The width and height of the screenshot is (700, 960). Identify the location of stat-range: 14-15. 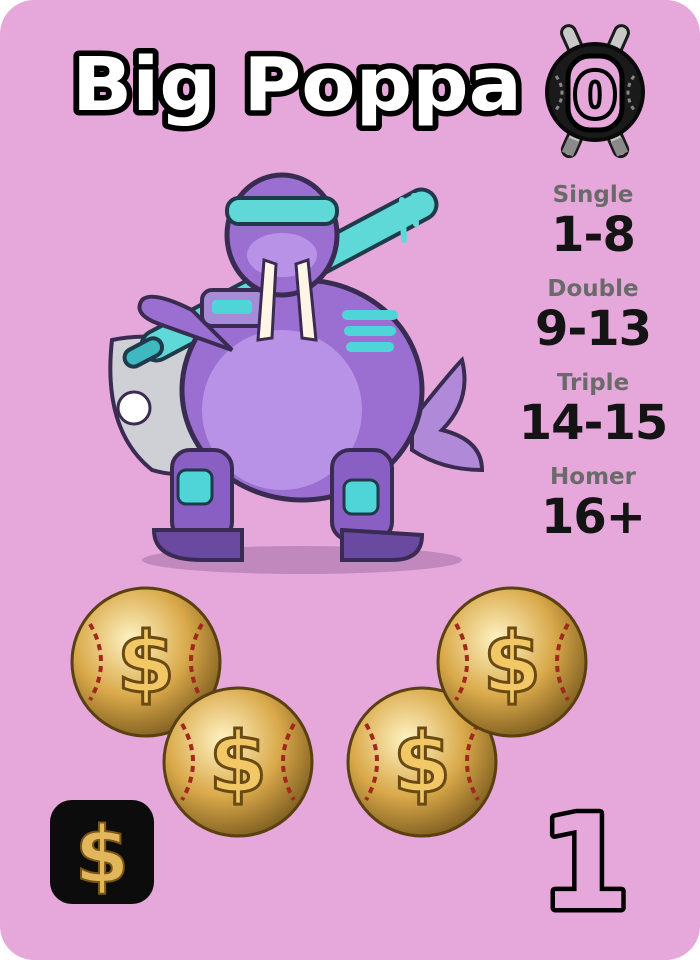
(593, 423).